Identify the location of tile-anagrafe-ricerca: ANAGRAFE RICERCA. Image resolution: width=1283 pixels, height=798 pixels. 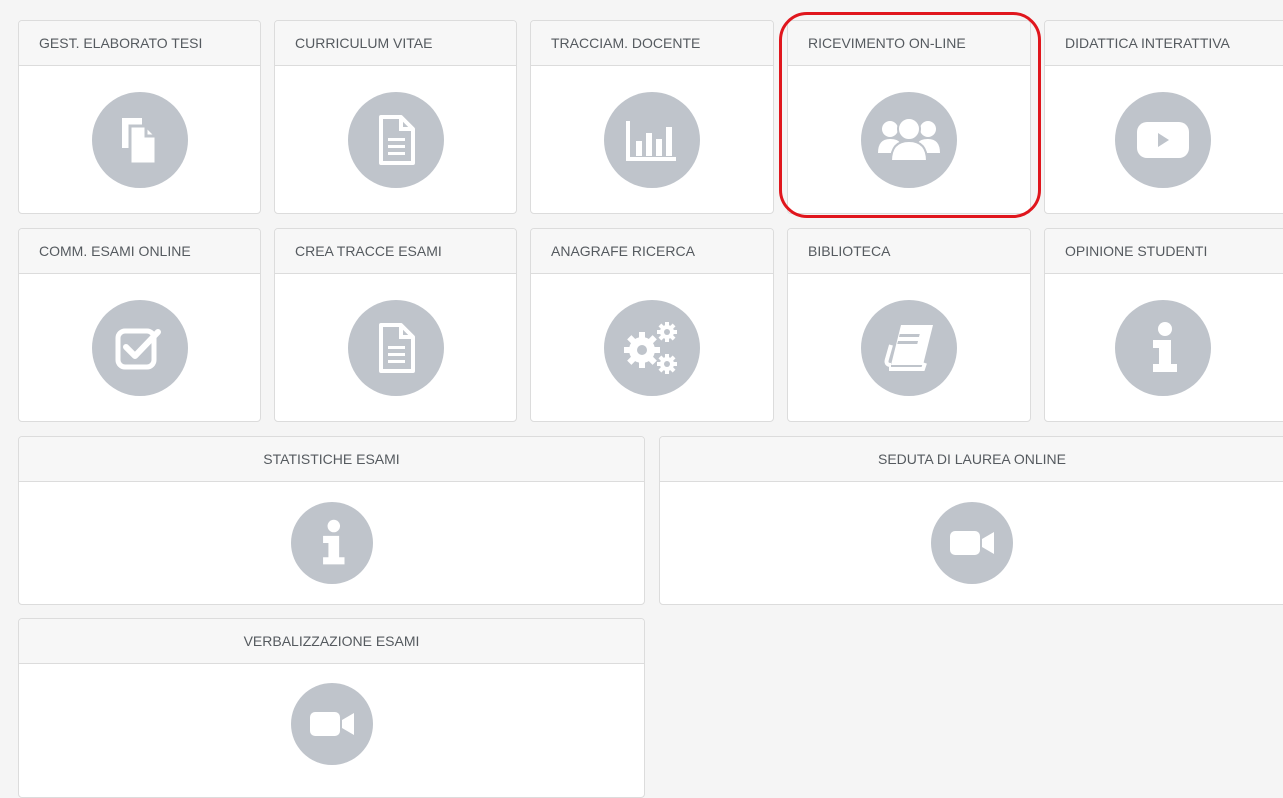
(652, 325).